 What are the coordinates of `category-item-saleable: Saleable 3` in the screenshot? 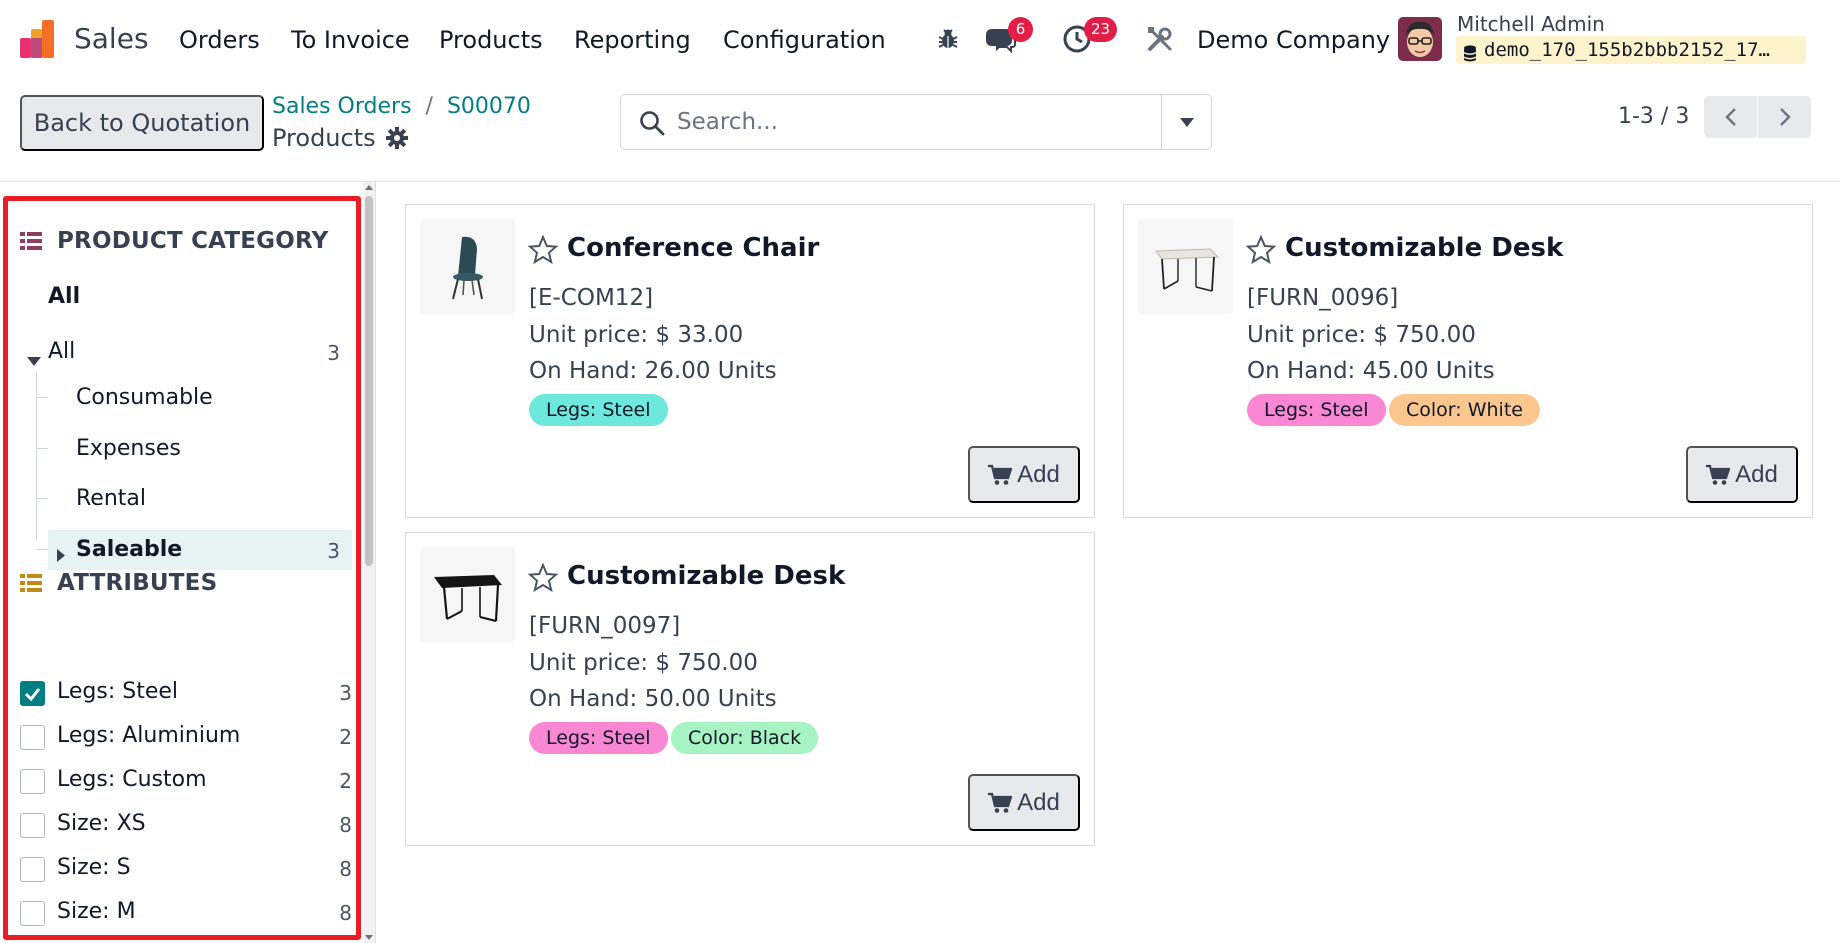 It's located at (200, 550).